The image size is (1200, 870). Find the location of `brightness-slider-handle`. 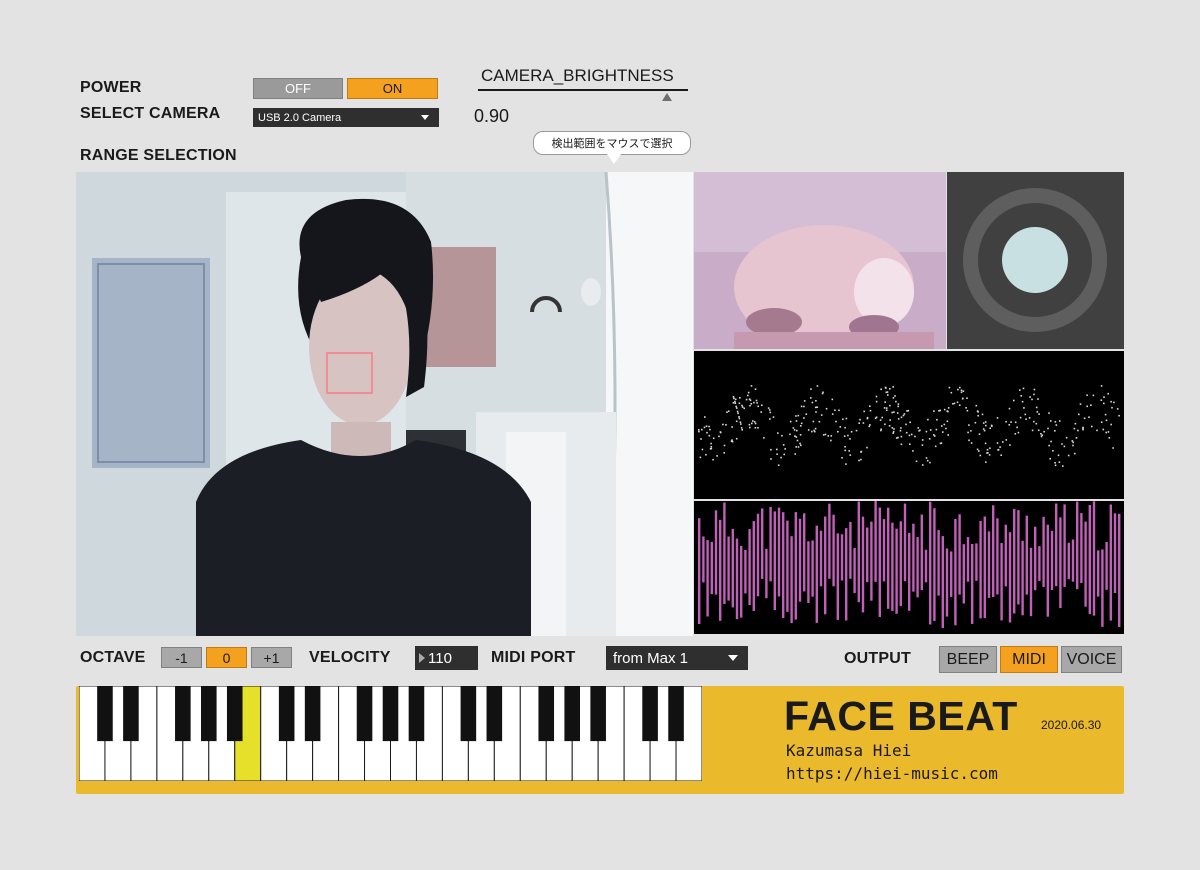

brightness-slider-handle is located at coordinates (667, 97).